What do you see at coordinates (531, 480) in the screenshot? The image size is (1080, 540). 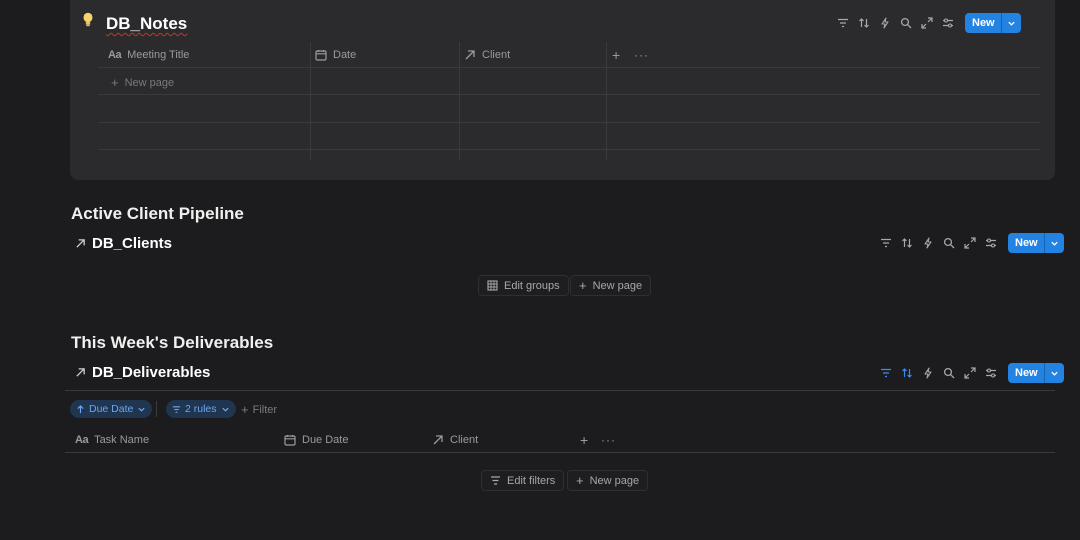 I see `edit-filters-label: Edit filters` at bounding box center [531, 480].